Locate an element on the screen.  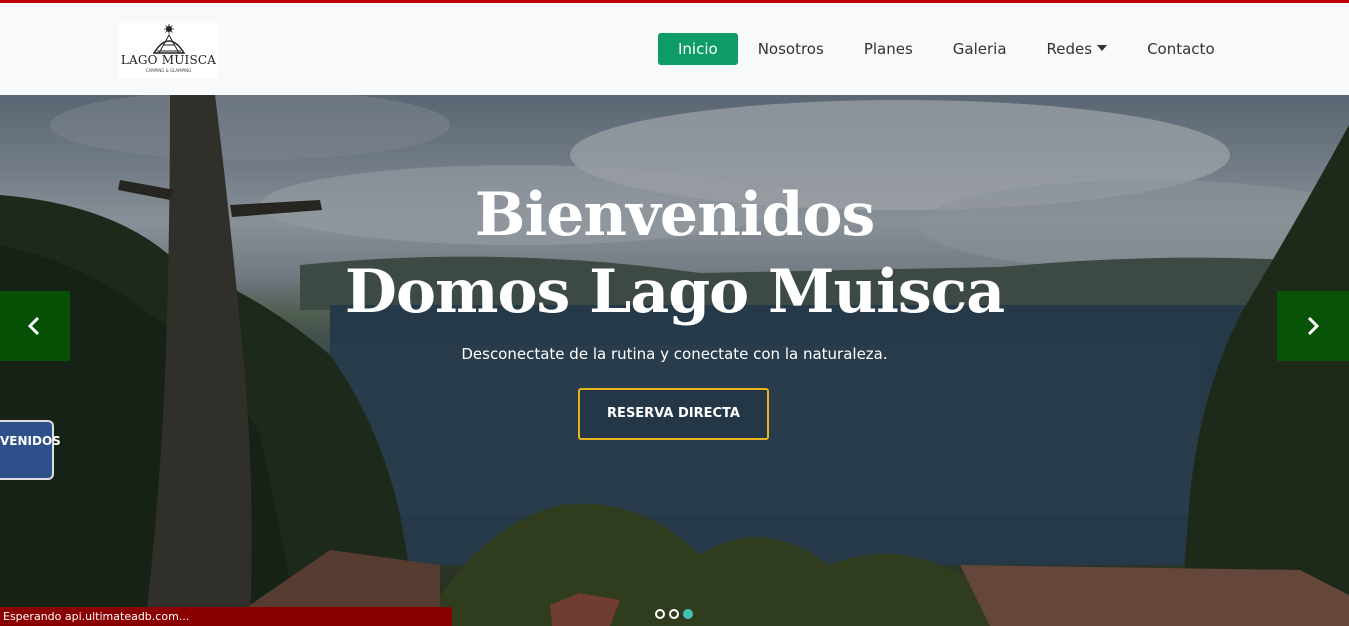
reserva-directa-button: RESERVA DIRECTA is located at coordinates (673, 414).